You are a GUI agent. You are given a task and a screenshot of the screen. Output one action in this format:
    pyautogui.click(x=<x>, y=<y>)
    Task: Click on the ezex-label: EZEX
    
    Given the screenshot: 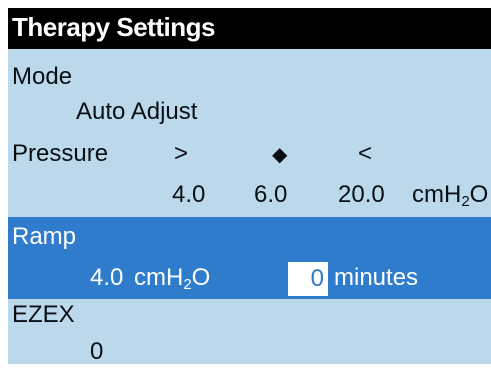 What is the action you would take?
    pyautogui.click(x=43, y=314)
    